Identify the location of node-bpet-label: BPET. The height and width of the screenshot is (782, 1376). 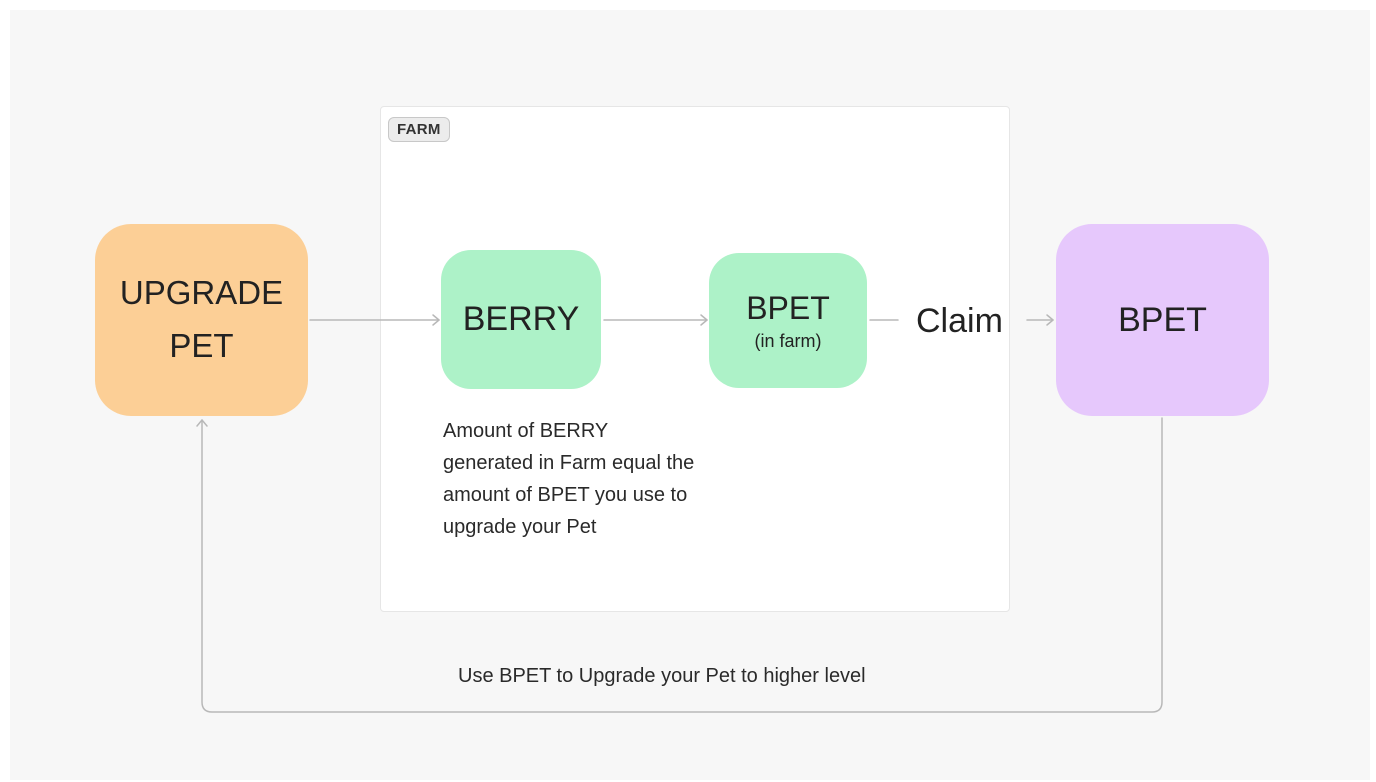
(1162, 319).